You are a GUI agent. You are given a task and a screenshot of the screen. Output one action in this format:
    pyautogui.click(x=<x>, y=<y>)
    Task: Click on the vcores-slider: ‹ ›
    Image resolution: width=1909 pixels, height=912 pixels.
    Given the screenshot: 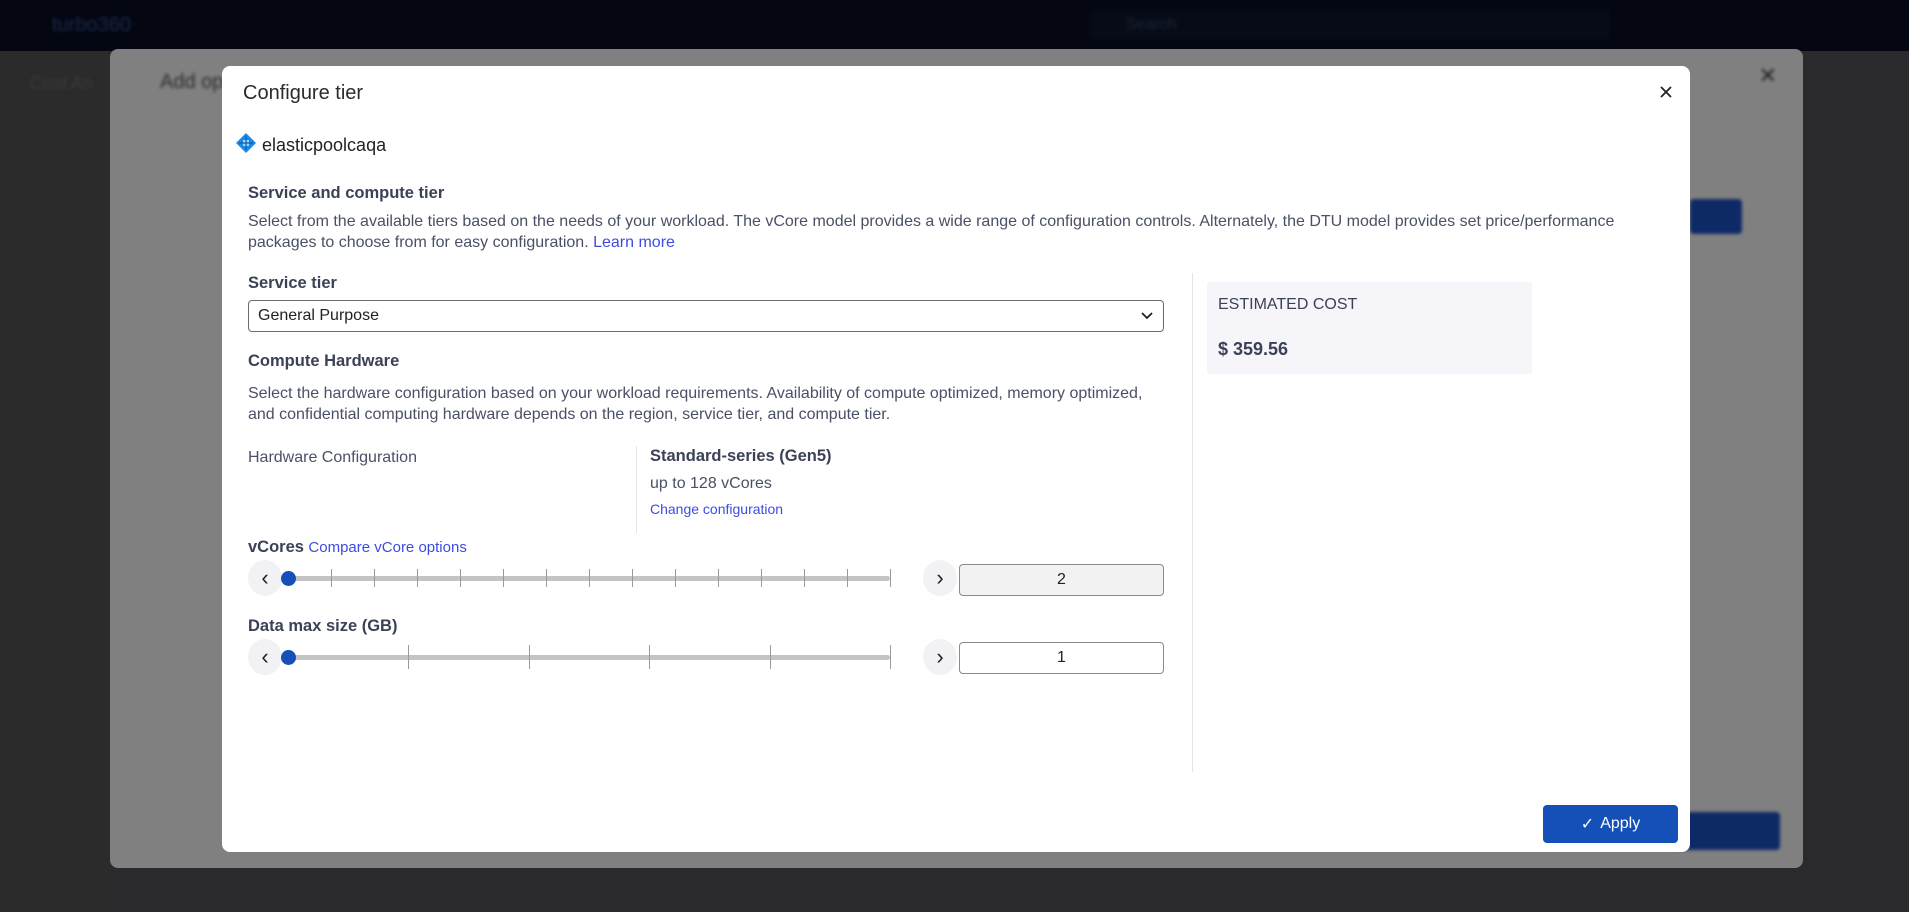 What is the action you would take?
    pyautogui.click(x=609, y=578)
    